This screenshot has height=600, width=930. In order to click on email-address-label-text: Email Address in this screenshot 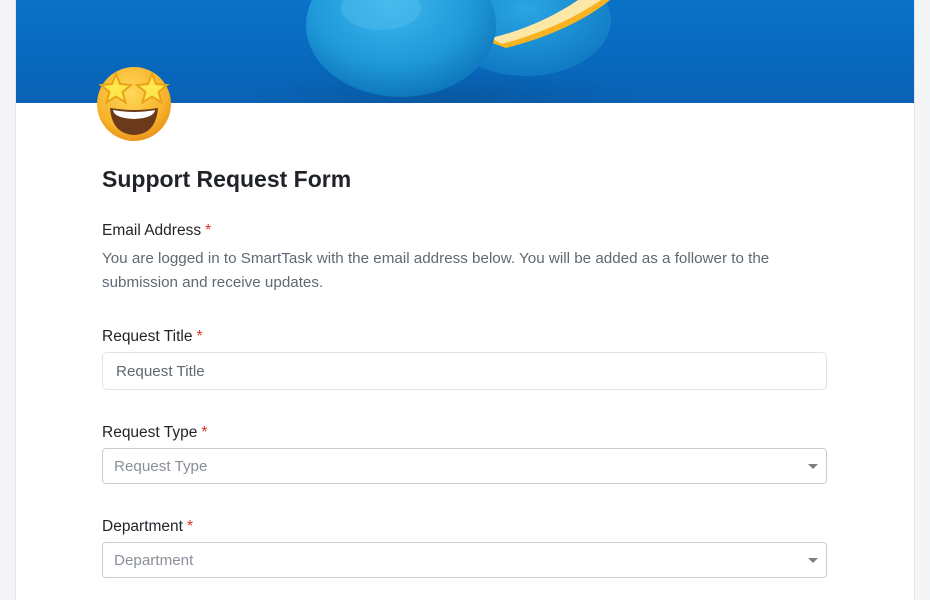, I will do `click(152, 230)`.